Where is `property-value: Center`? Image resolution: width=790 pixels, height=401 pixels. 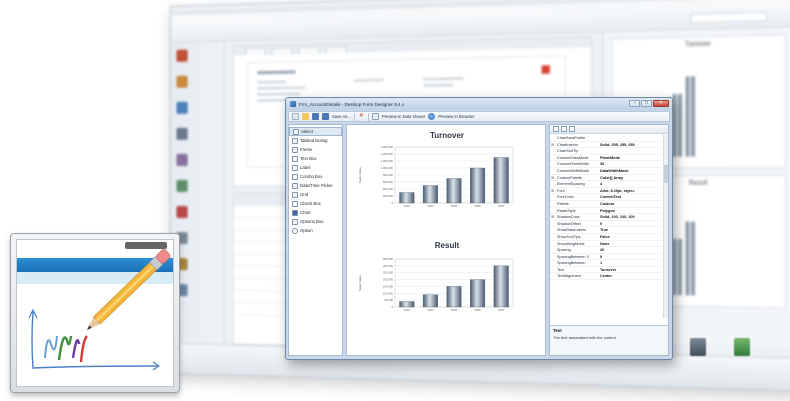
property-value: Center is located at coordinates (631, 276).